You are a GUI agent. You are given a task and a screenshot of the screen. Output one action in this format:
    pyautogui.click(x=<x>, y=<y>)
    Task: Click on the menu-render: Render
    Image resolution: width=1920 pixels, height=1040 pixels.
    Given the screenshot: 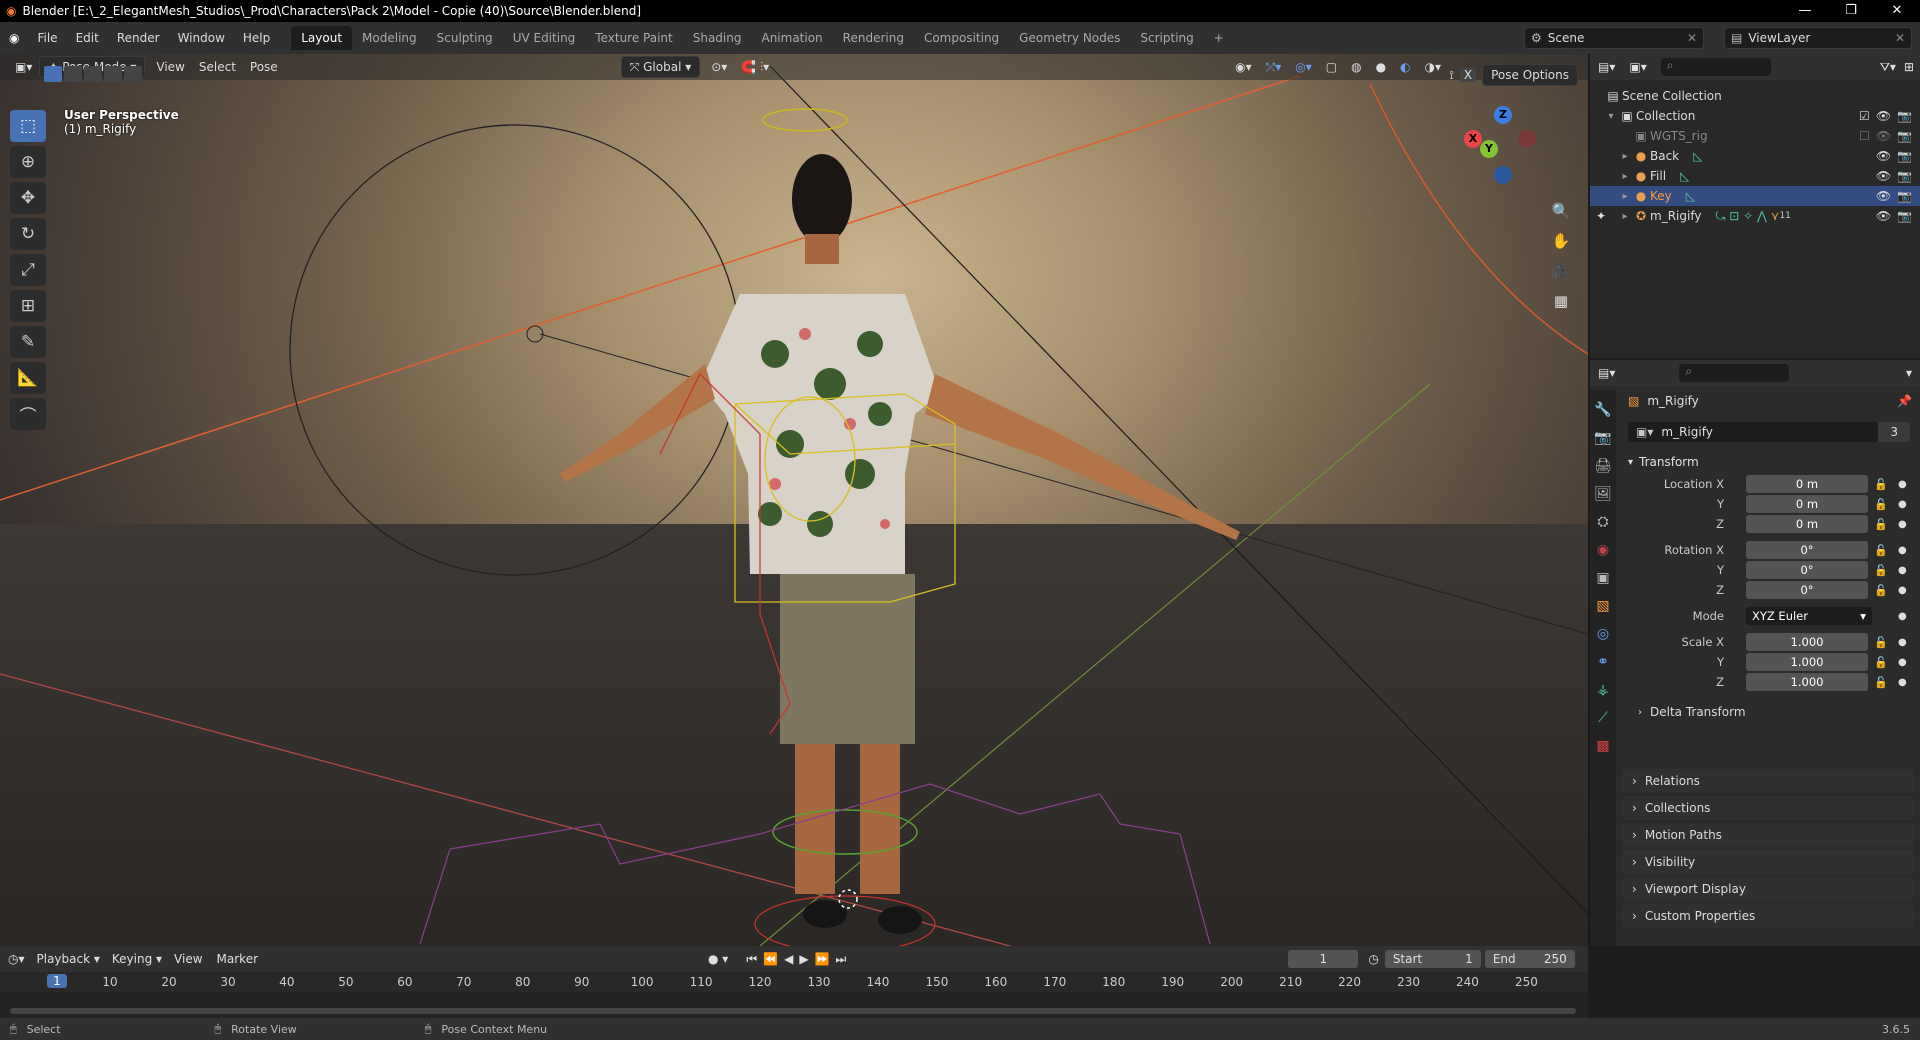 What is the action you would take?
    pyautogui.click(x=138, y=38)
    